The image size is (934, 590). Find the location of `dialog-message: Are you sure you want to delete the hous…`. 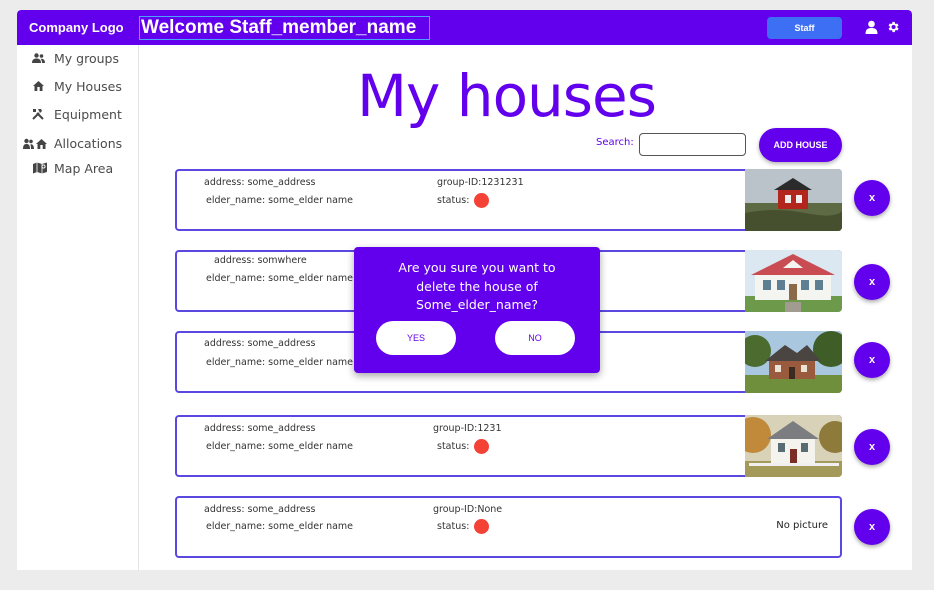

dialog-message: Are you sure you want to delete the hous… is located at coordinates (477, 286).